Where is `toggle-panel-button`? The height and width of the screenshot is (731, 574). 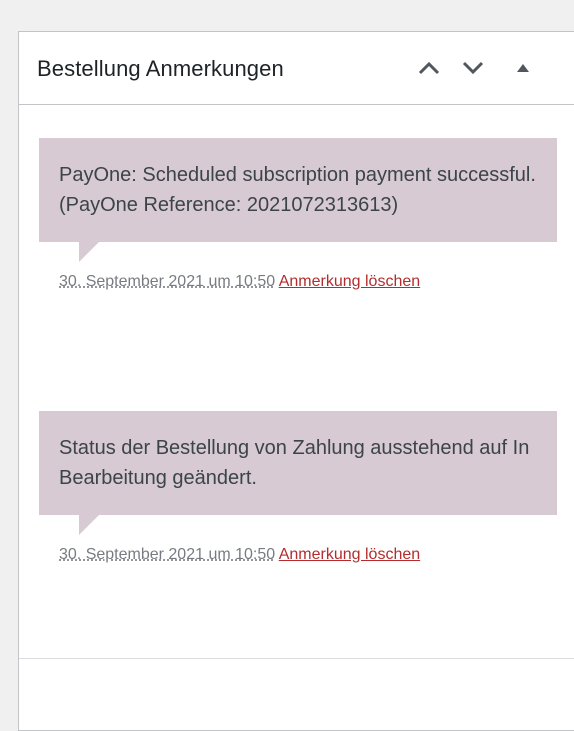
toggle-panel-button is located at coordinates (523, 68).